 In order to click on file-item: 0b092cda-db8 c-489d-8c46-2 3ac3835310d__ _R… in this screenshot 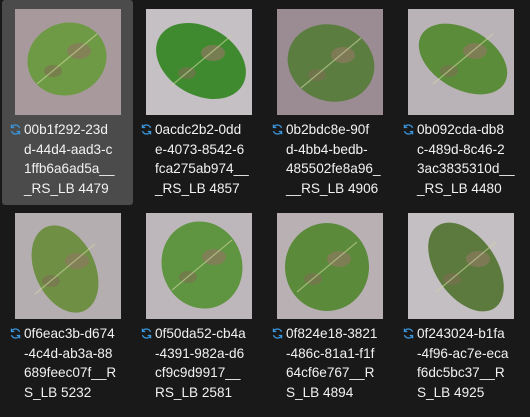, I will do `click(460, 102)`.